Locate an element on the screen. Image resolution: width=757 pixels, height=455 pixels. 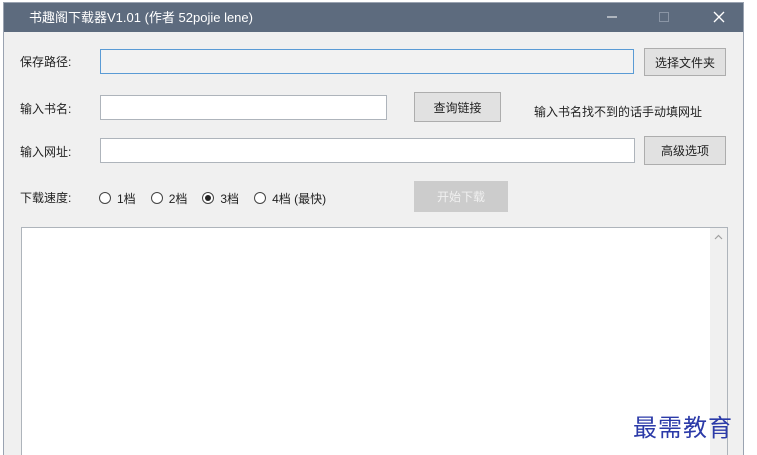
choose-folder-button: 选择文件夹 is located at coordinates (685, 62).